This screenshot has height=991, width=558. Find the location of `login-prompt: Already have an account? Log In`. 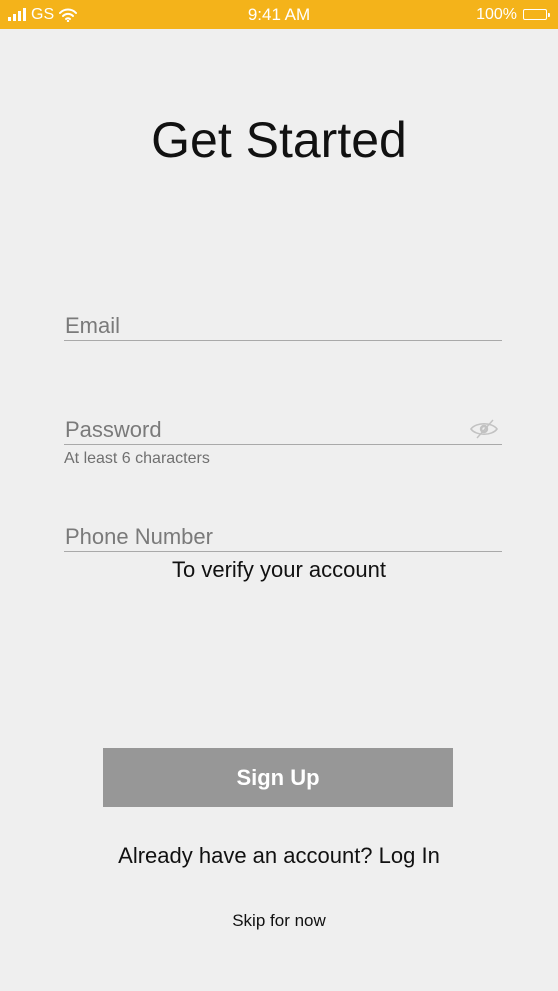

login-prompt: Already have an account? Log In is located at coordinates (279, 856).